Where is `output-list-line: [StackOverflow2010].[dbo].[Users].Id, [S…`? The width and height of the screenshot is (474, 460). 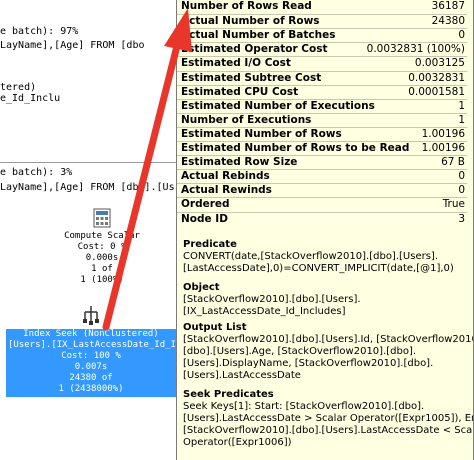
output-list-line: [StackOverflow2010].[dbo].[Users].Id, [S… is located at coordinates (328, 339).